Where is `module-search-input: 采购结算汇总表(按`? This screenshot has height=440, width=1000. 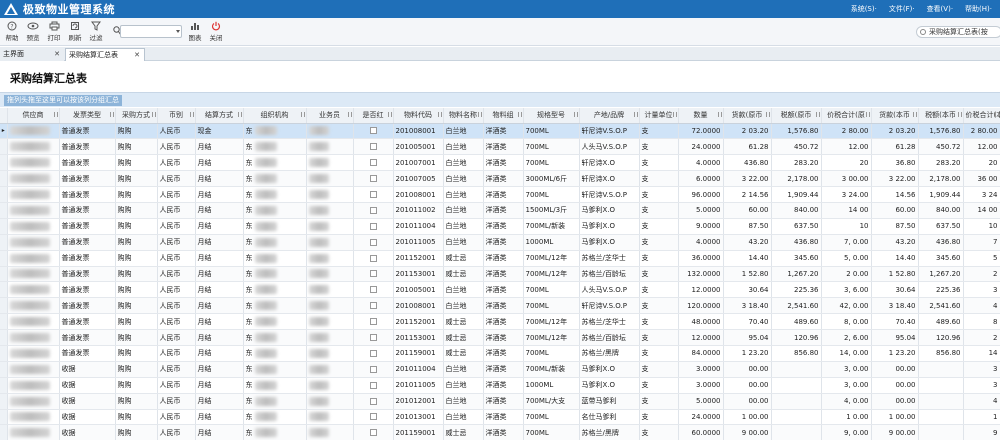
module-search-input: 采购结算汇总表(按 is located at coordinates (958, 32).